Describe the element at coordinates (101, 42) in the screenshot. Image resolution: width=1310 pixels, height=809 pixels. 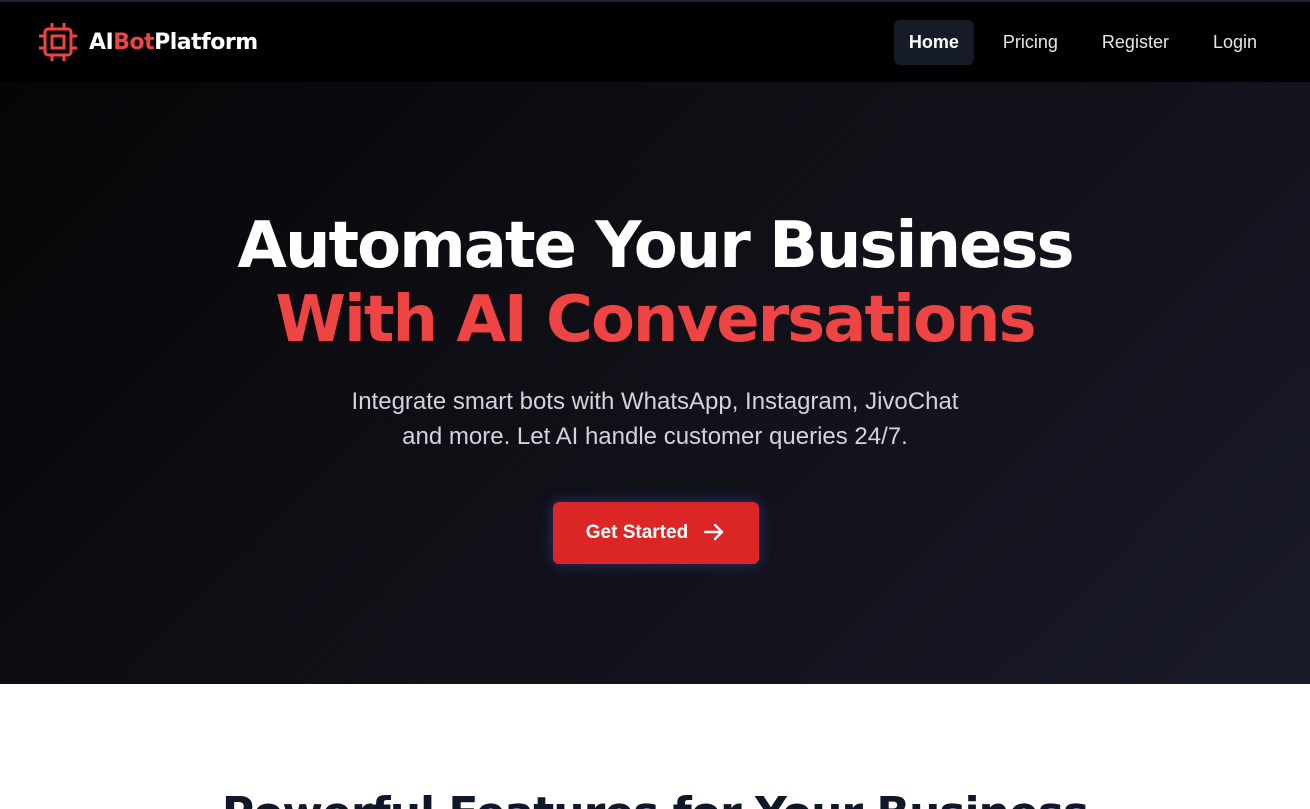
I see `brand-prefix: AI` at that location.